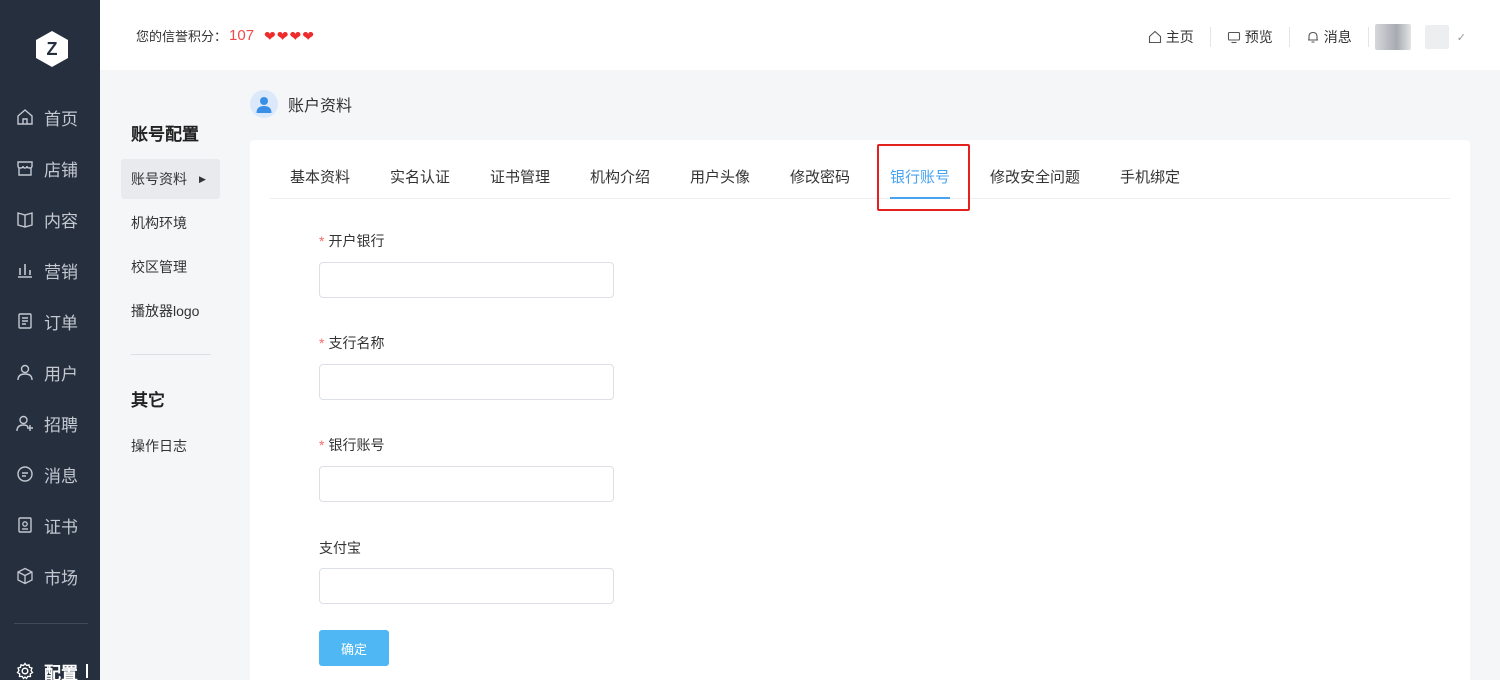 This screenshot has height=680, width=1500. I want to click on sidebar-item-label: 校区管理, so click(159, 267).